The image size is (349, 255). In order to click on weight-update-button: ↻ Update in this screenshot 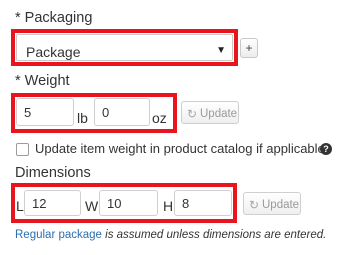, I will do `click(210, 112)`.